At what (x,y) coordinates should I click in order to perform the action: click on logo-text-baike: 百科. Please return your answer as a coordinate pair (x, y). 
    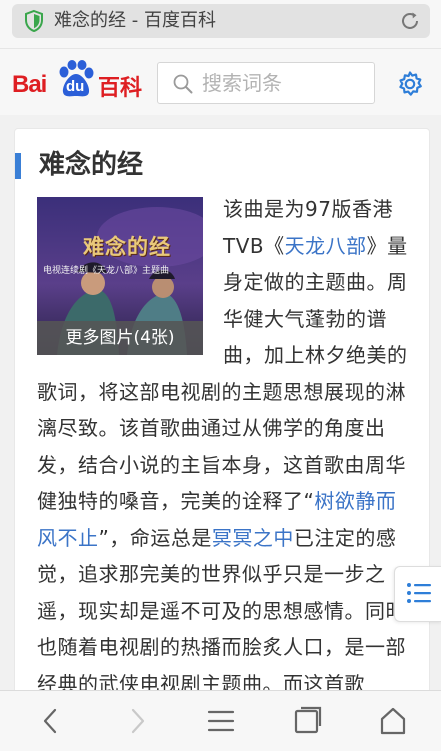
    Looking at the image, I should click on (120, 88).